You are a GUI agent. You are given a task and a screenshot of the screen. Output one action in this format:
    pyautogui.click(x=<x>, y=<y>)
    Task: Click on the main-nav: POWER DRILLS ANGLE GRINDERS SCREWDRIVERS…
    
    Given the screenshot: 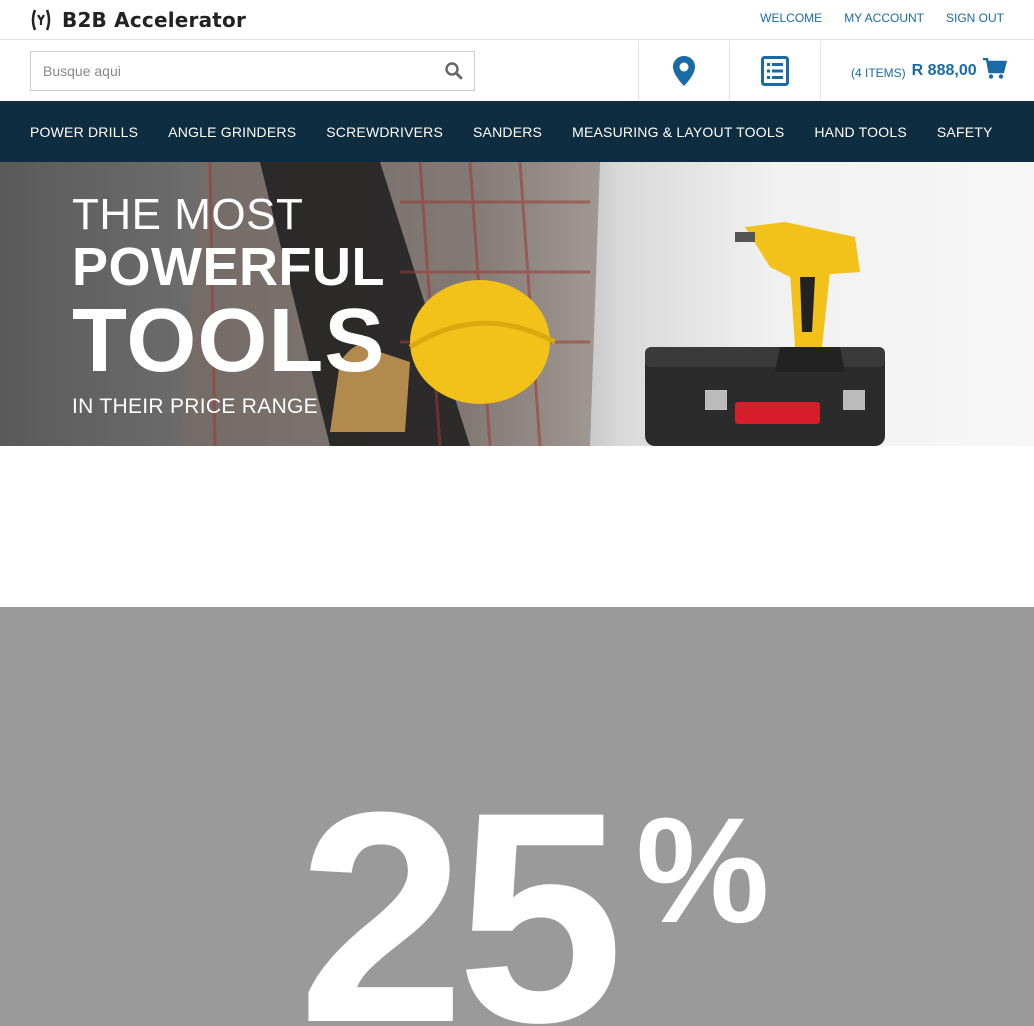 What is the action you would take?
    pyautogui.click(x=517, y=131)
    